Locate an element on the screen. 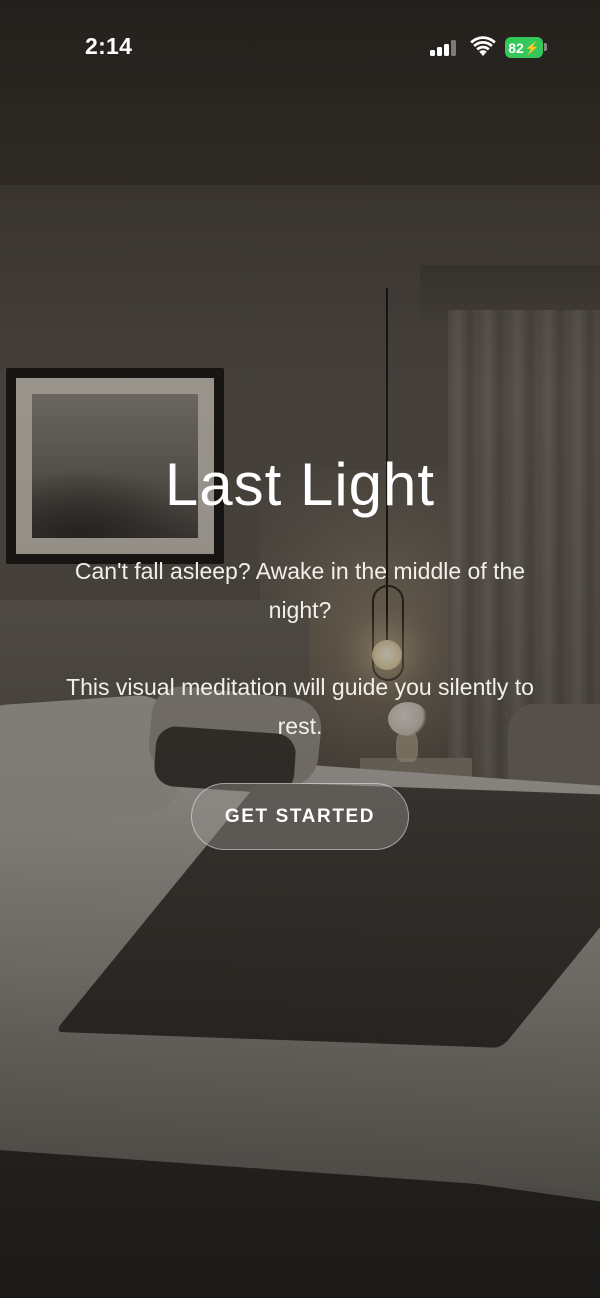  cellular-signal-icon is located at coordinates (446, 47).